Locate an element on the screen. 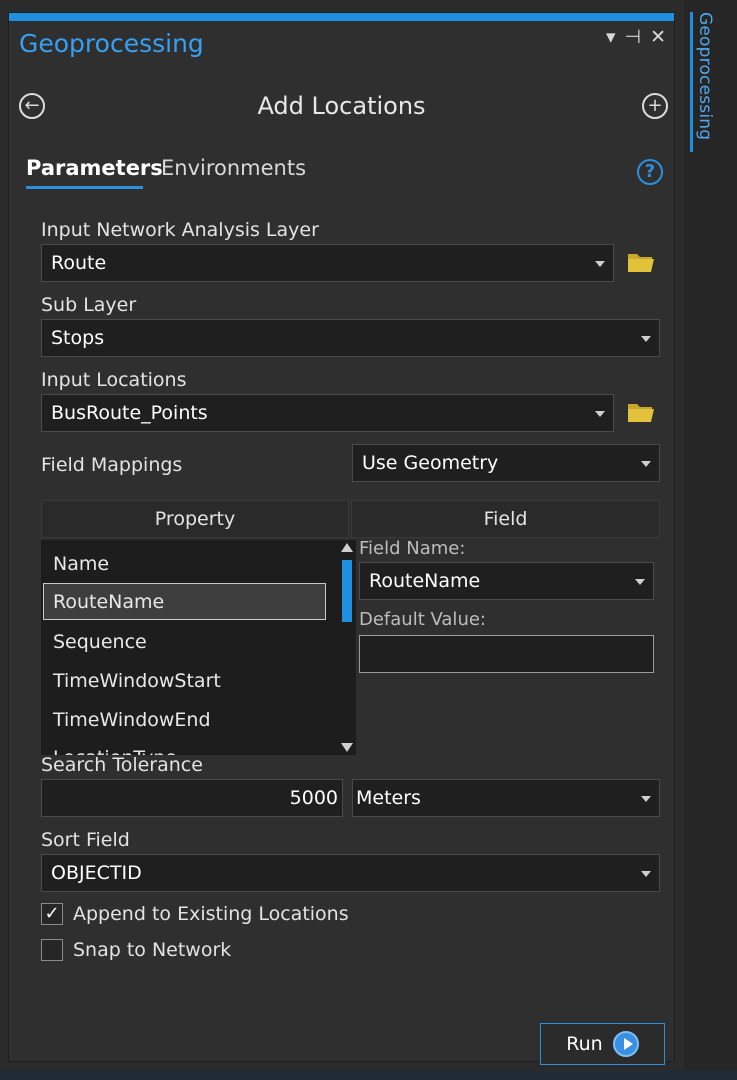 This screenshot has width=737, height=1080. help-icon: ? is located at coordinates (650, 172).